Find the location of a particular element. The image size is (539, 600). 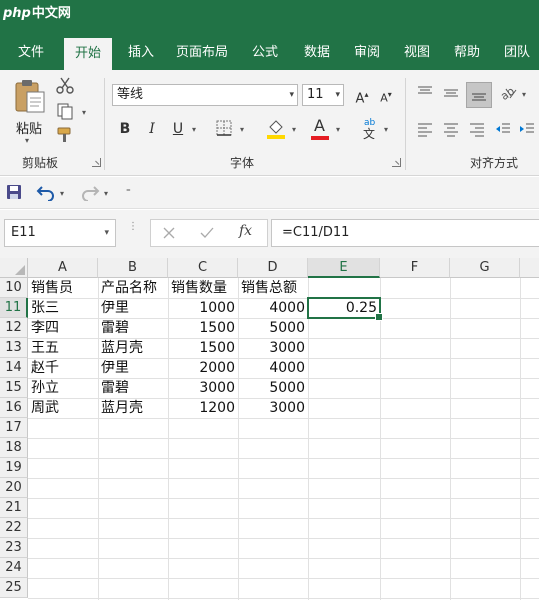

cell-d14: 4000 is located at coordinates (273, 368).